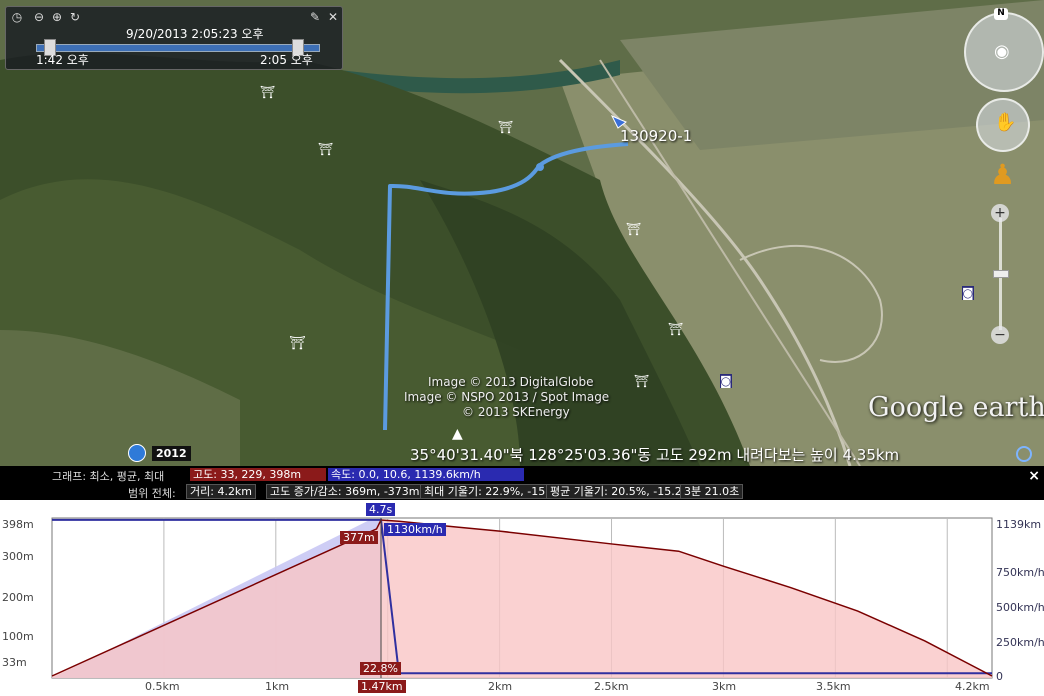  I want to click on copyright-line: Image © NSPO 2013 / Spot Image, so click(507, 397).